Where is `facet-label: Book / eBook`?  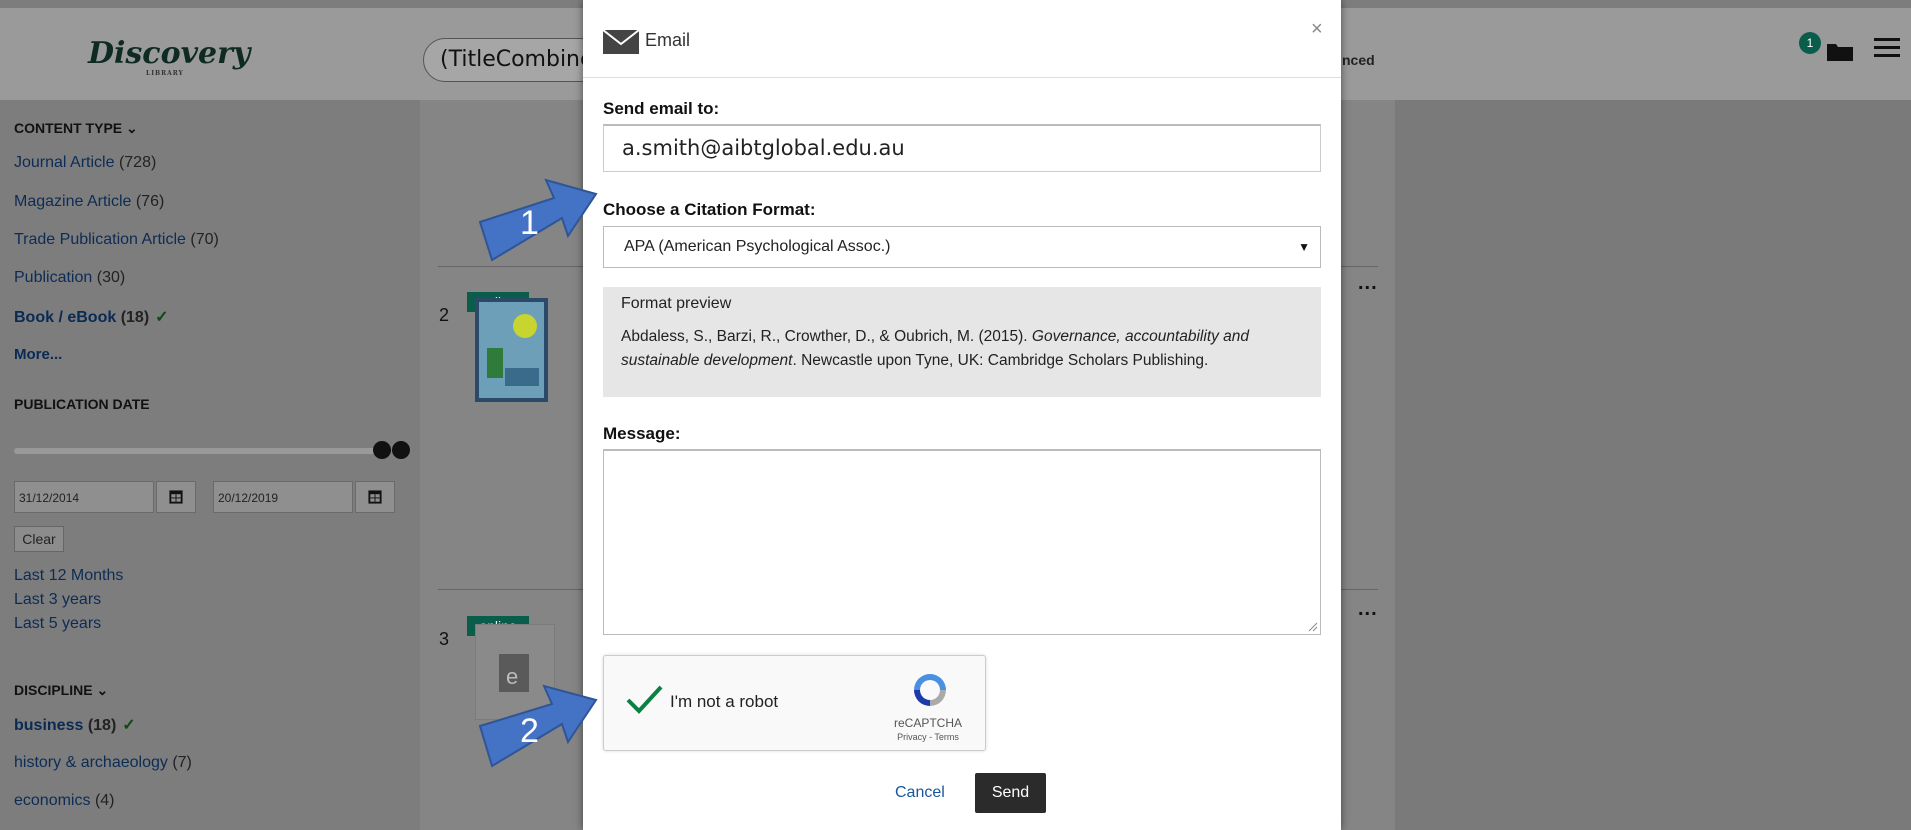
facet-label: Book / eBook is located at coordinates (65, 317).